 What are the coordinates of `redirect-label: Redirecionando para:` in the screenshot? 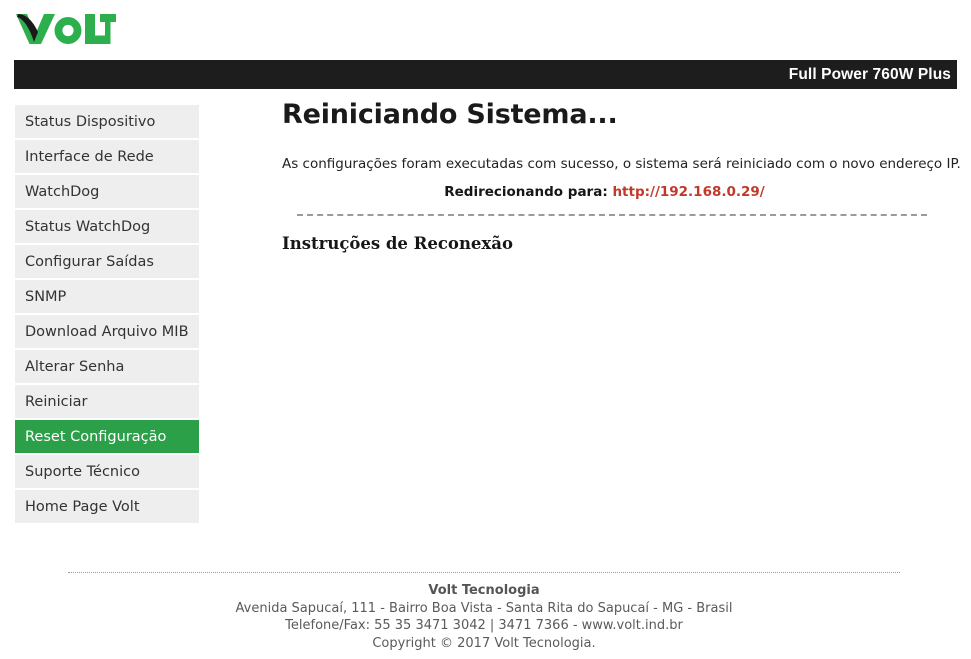 It's located at (526, 192).